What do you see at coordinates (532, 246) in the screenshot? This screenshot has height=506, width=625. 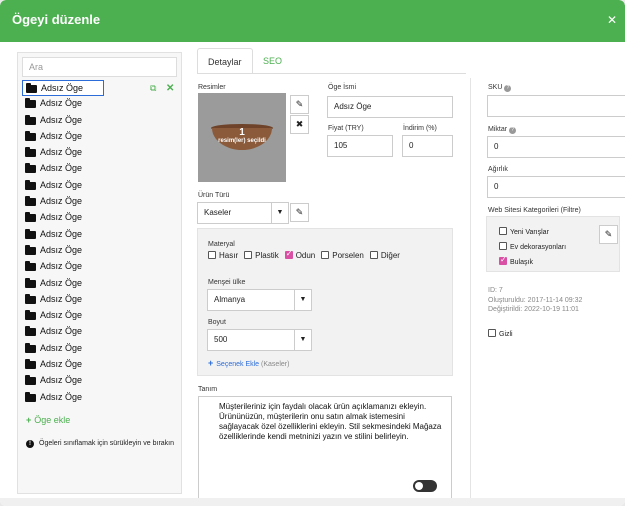 I see `category-option: Ev dekorasyonları` at bounding box center [532, 246].